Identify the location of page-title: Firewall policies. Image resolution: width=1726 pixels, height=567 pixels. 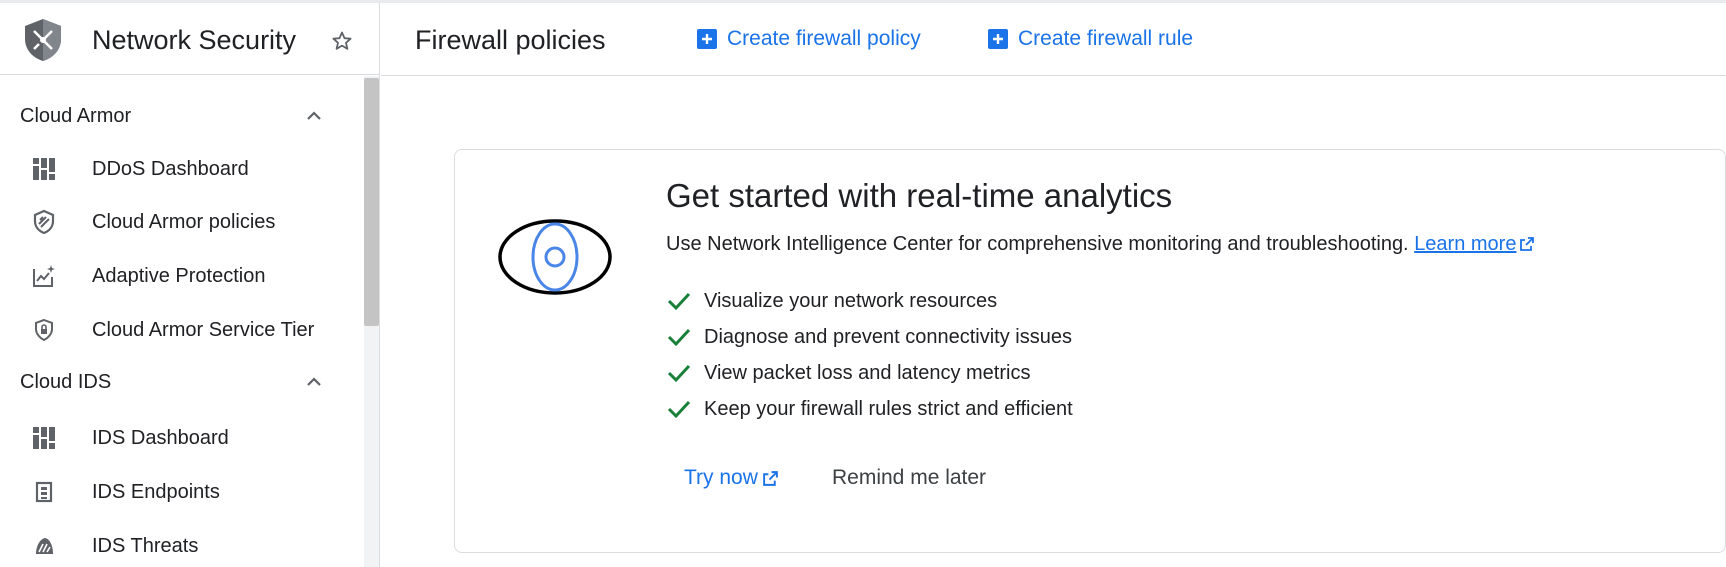
(510, 40).